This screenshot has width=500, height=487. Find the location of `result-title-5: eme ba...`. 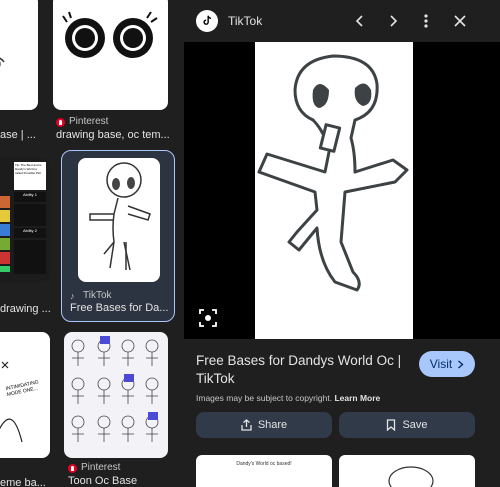

result-title-5: eme ba... is located at coordinates (23, 482).